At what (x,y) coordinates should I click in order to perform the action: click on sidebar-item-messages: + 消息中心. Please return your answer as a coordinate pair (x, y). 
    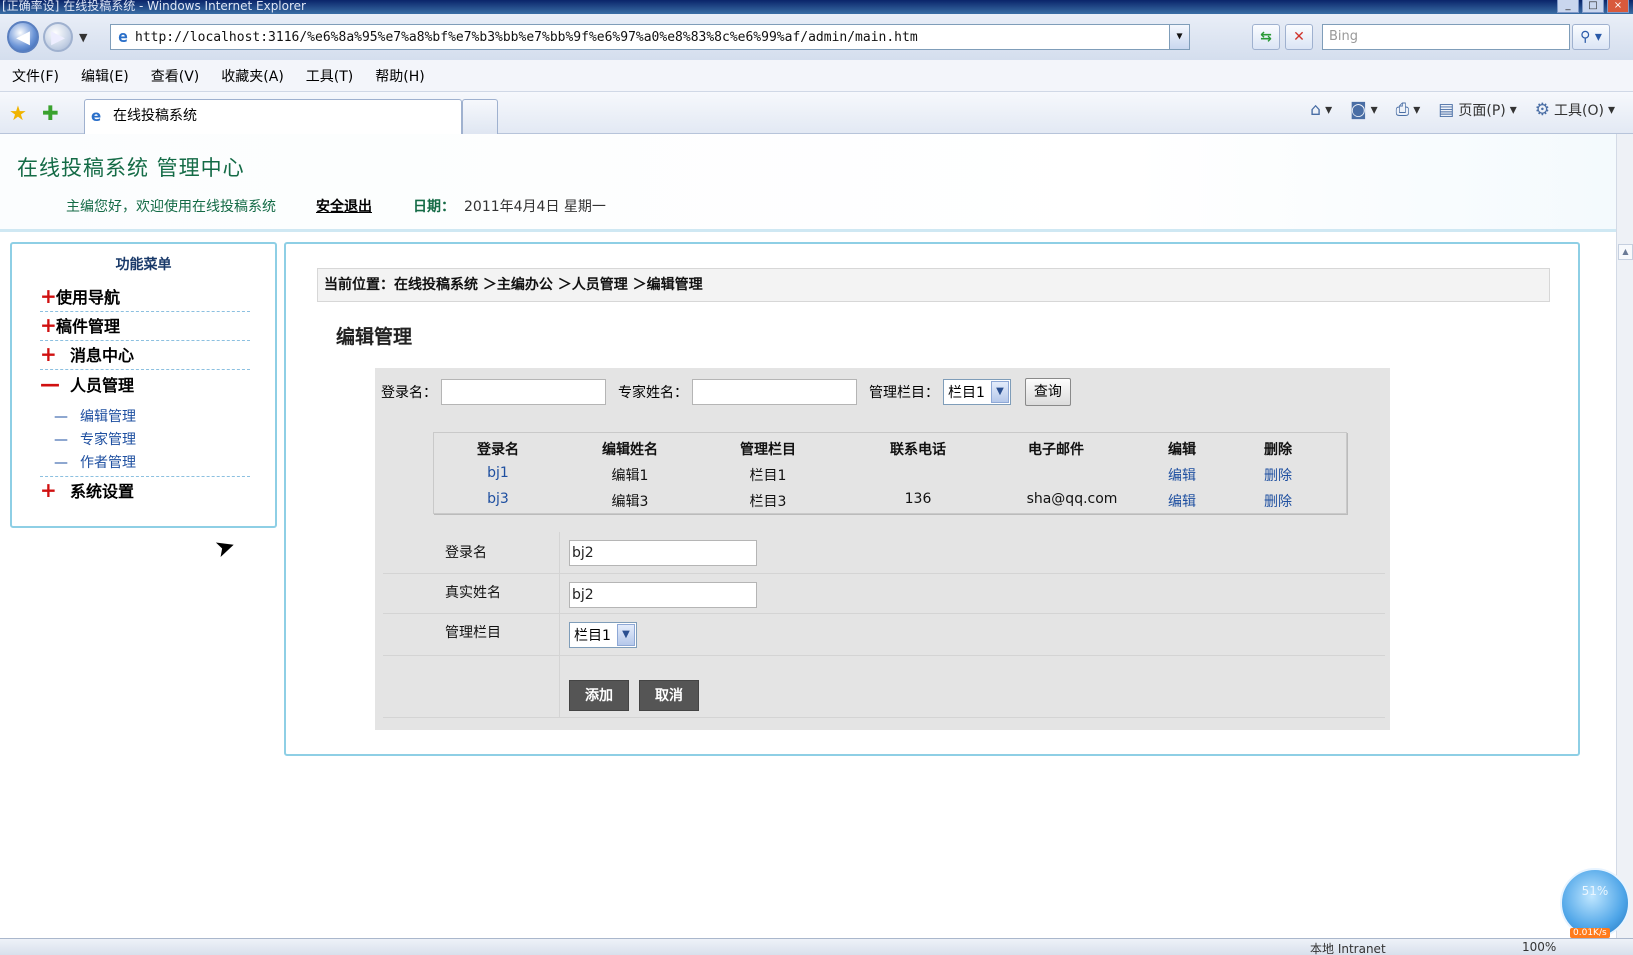
    Looking at the image, I should click on (145, 355).